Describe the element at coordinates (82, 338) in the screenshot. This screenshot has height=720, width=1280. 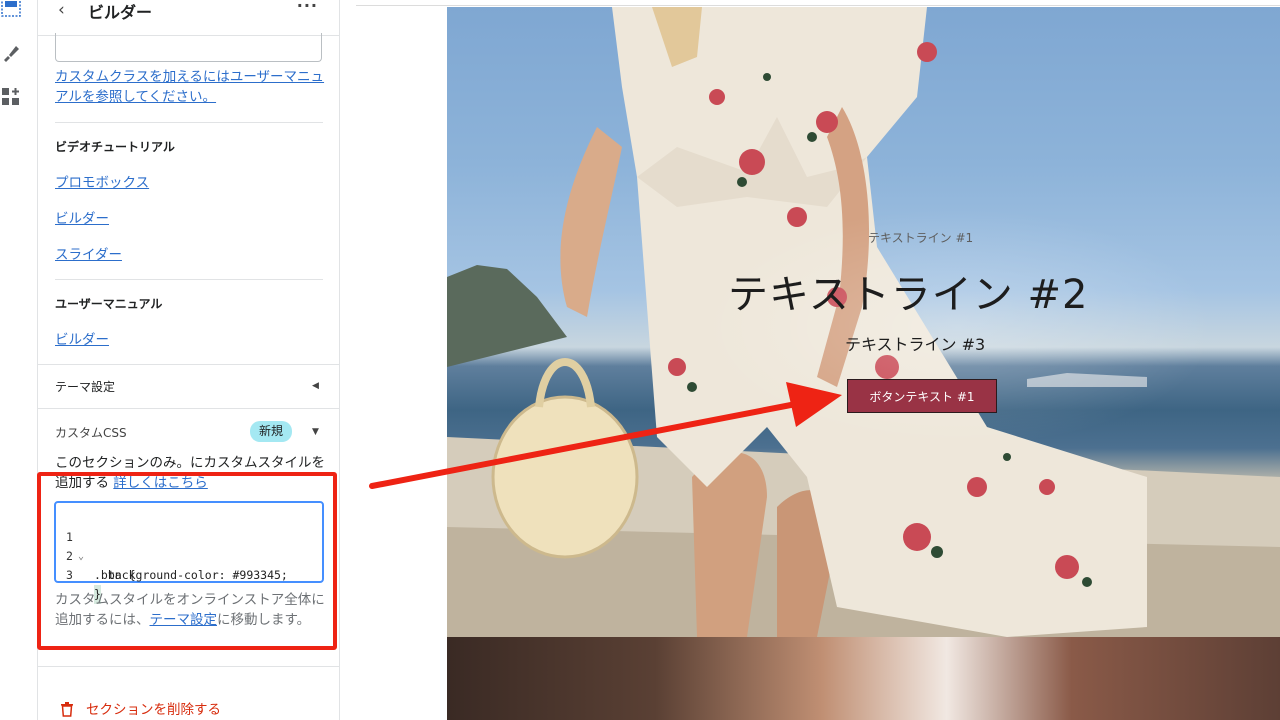
I see `manual-link-builder: ビルダー` at that location.